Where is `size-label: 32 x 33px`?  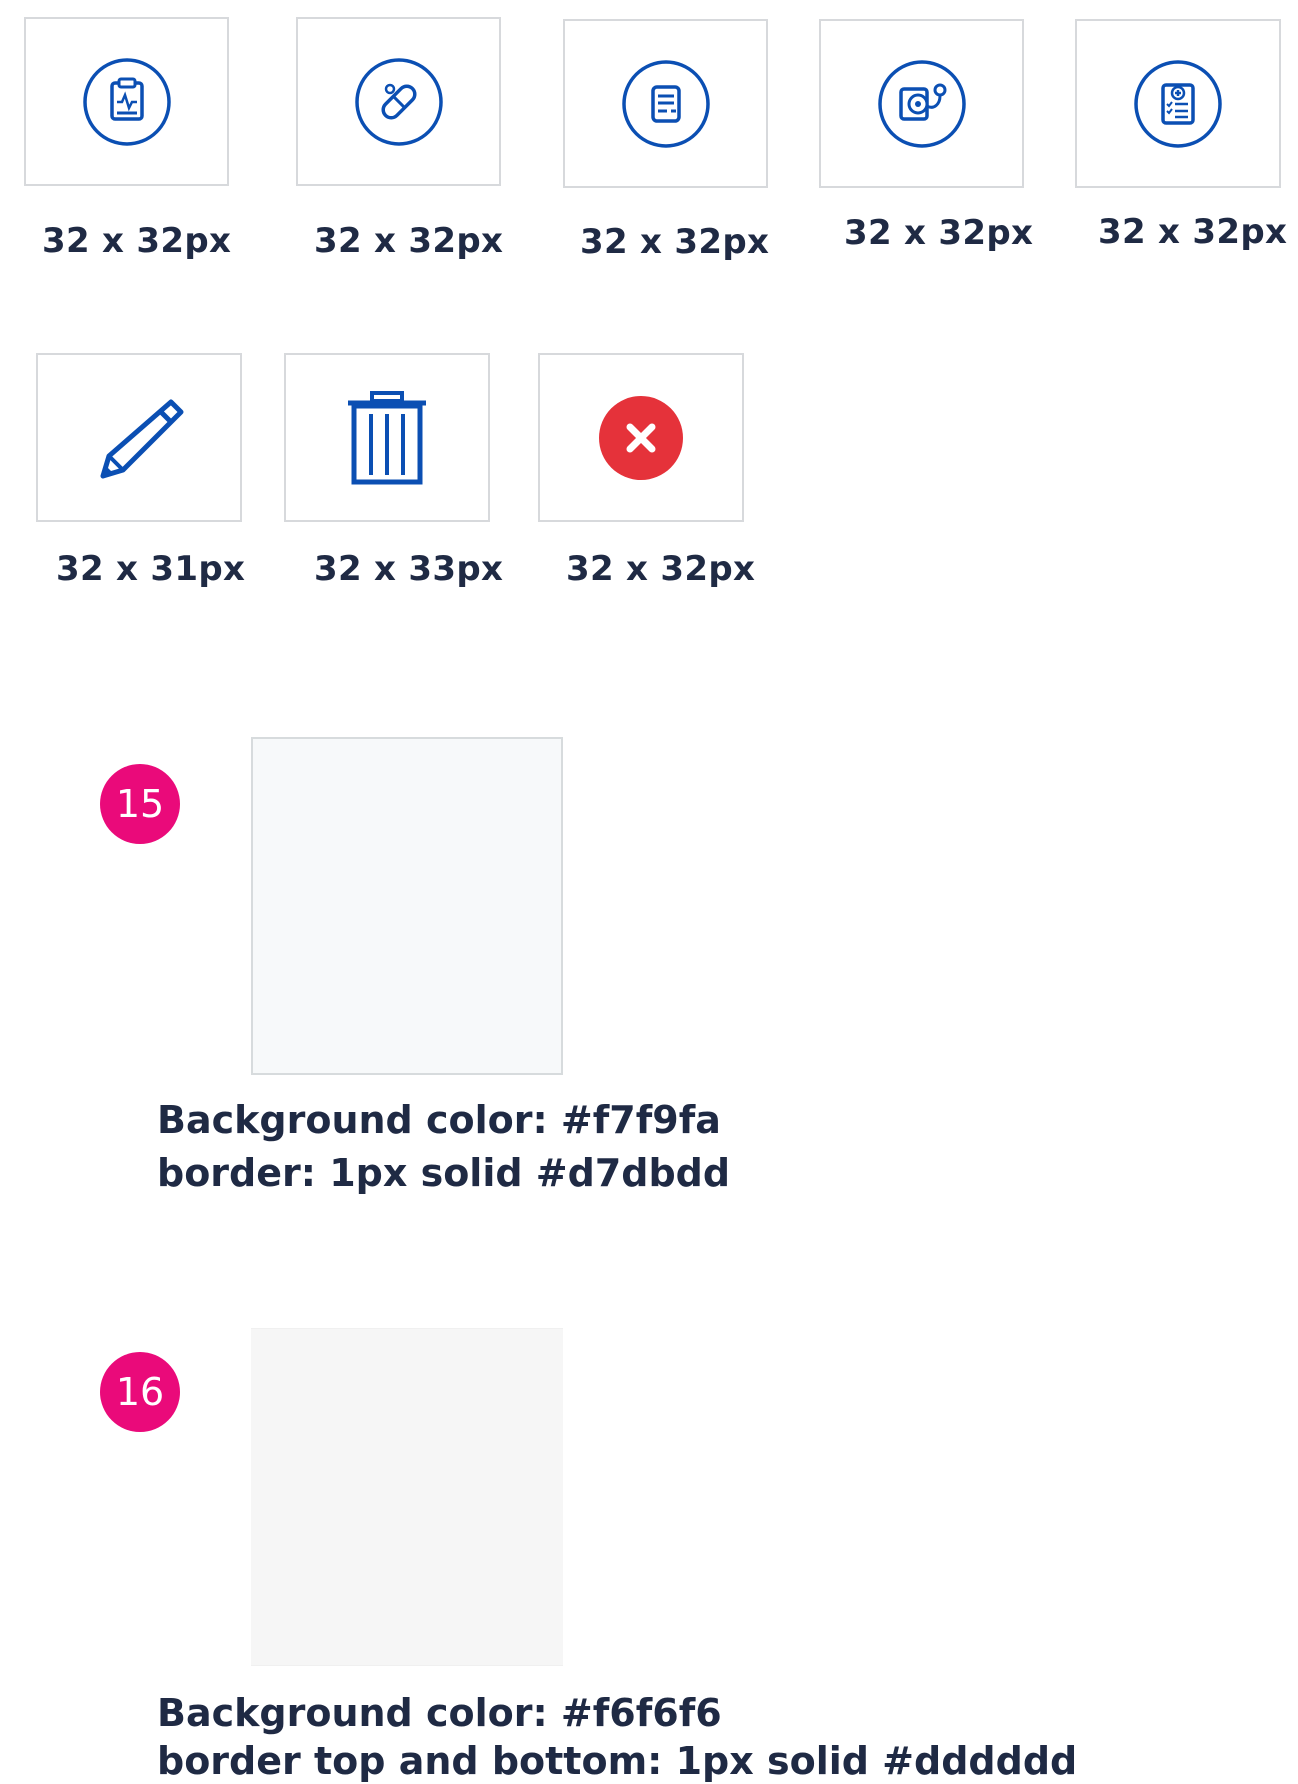 size-label: 32 x 33px is located at coordinates (409, 569).